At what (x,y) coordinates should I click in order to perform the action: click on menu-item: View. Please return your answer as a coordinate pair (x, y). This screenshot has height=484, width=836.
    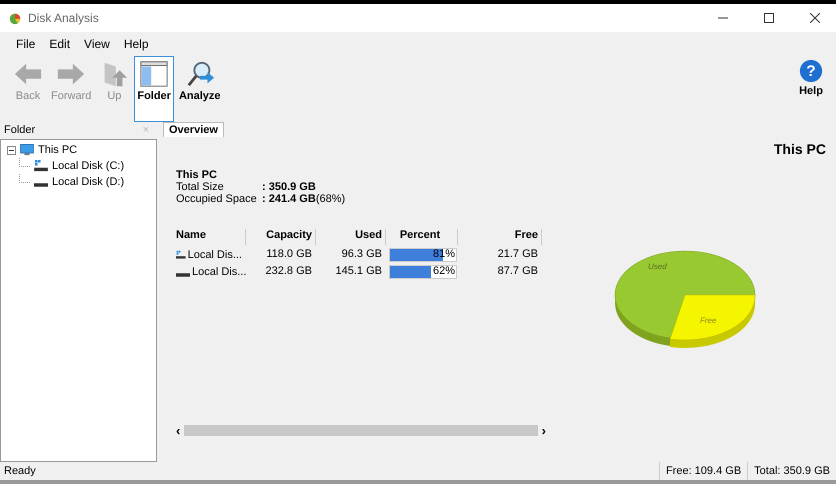
    Looking at the image, I should click on (97, 44).